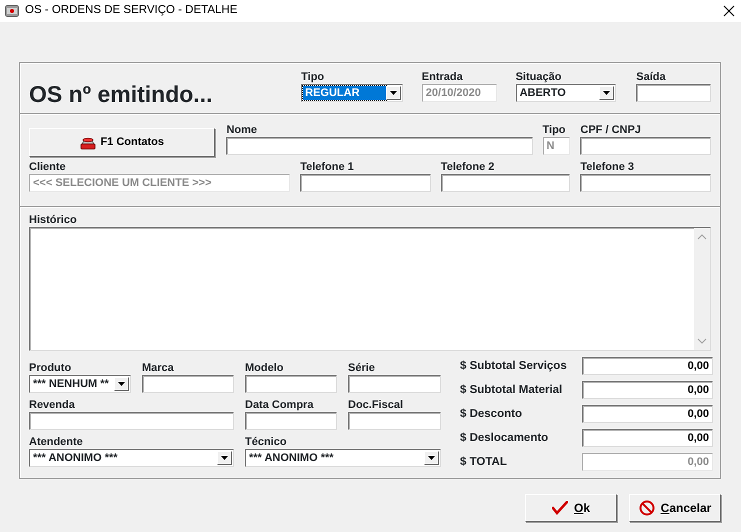 The image size is (741, 532). Describe the element at coordinates (88, 143) in the screenshot. I see `telephone-icon` at that location.